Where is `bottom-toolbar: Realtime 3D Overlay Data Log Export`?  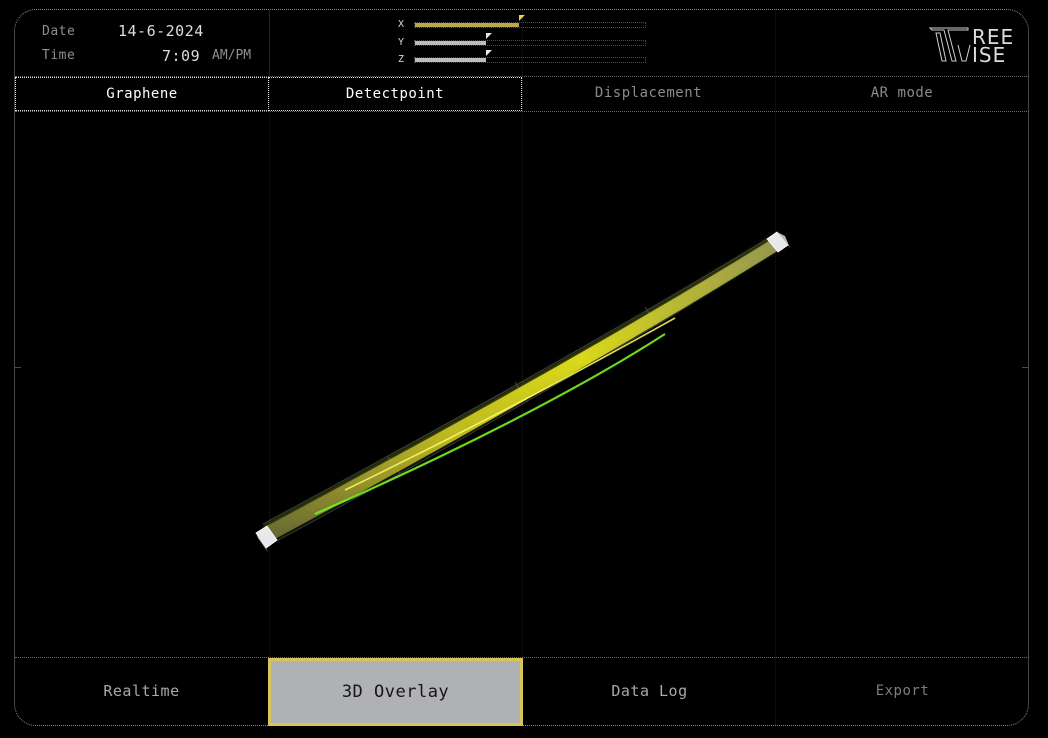 bottom-toolbar: Realtime 3D Overlay Data Log Export is located at coordinates (522, 691).